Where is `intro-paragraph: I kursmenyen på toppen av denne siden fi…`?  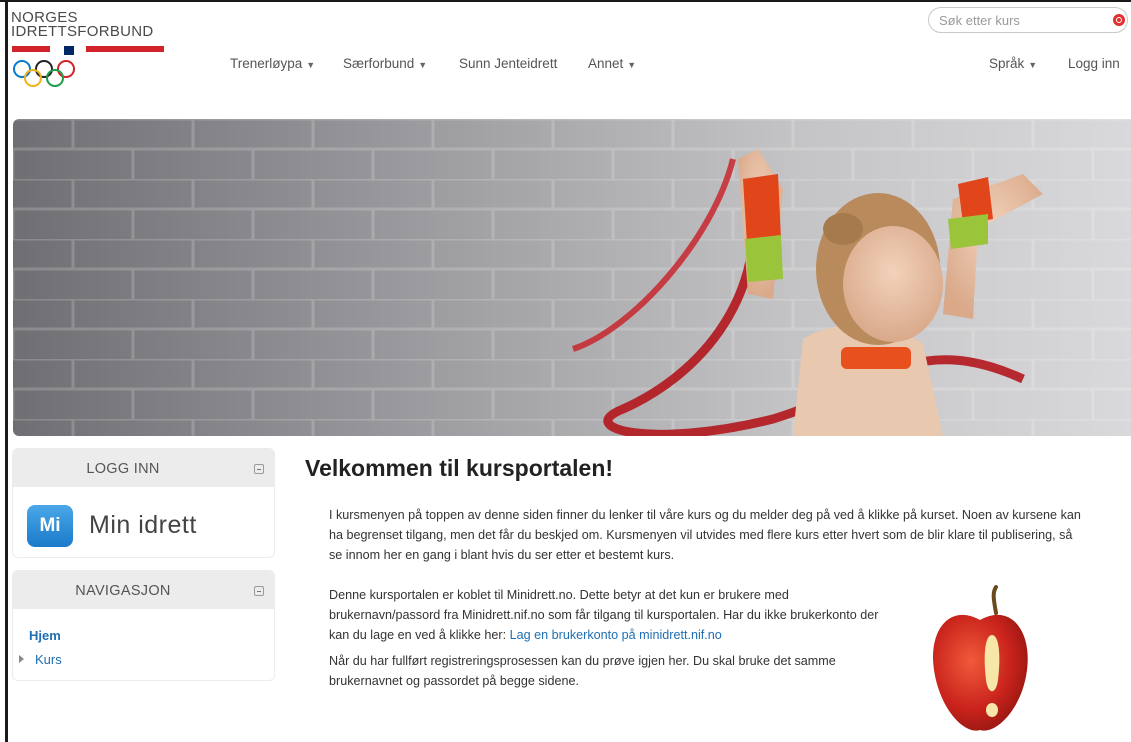
intro-paragraph: I kursmenyen på toppen av denne siden fi… is located at coordinates (705, 535).